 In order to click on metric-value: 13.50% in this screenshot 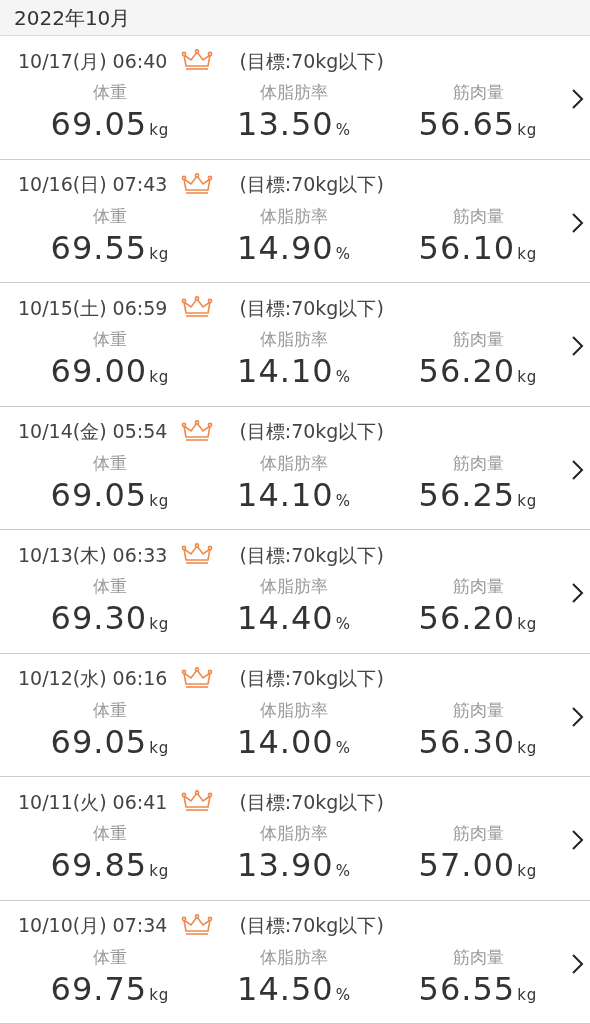, I will do `click(294, 124)`.